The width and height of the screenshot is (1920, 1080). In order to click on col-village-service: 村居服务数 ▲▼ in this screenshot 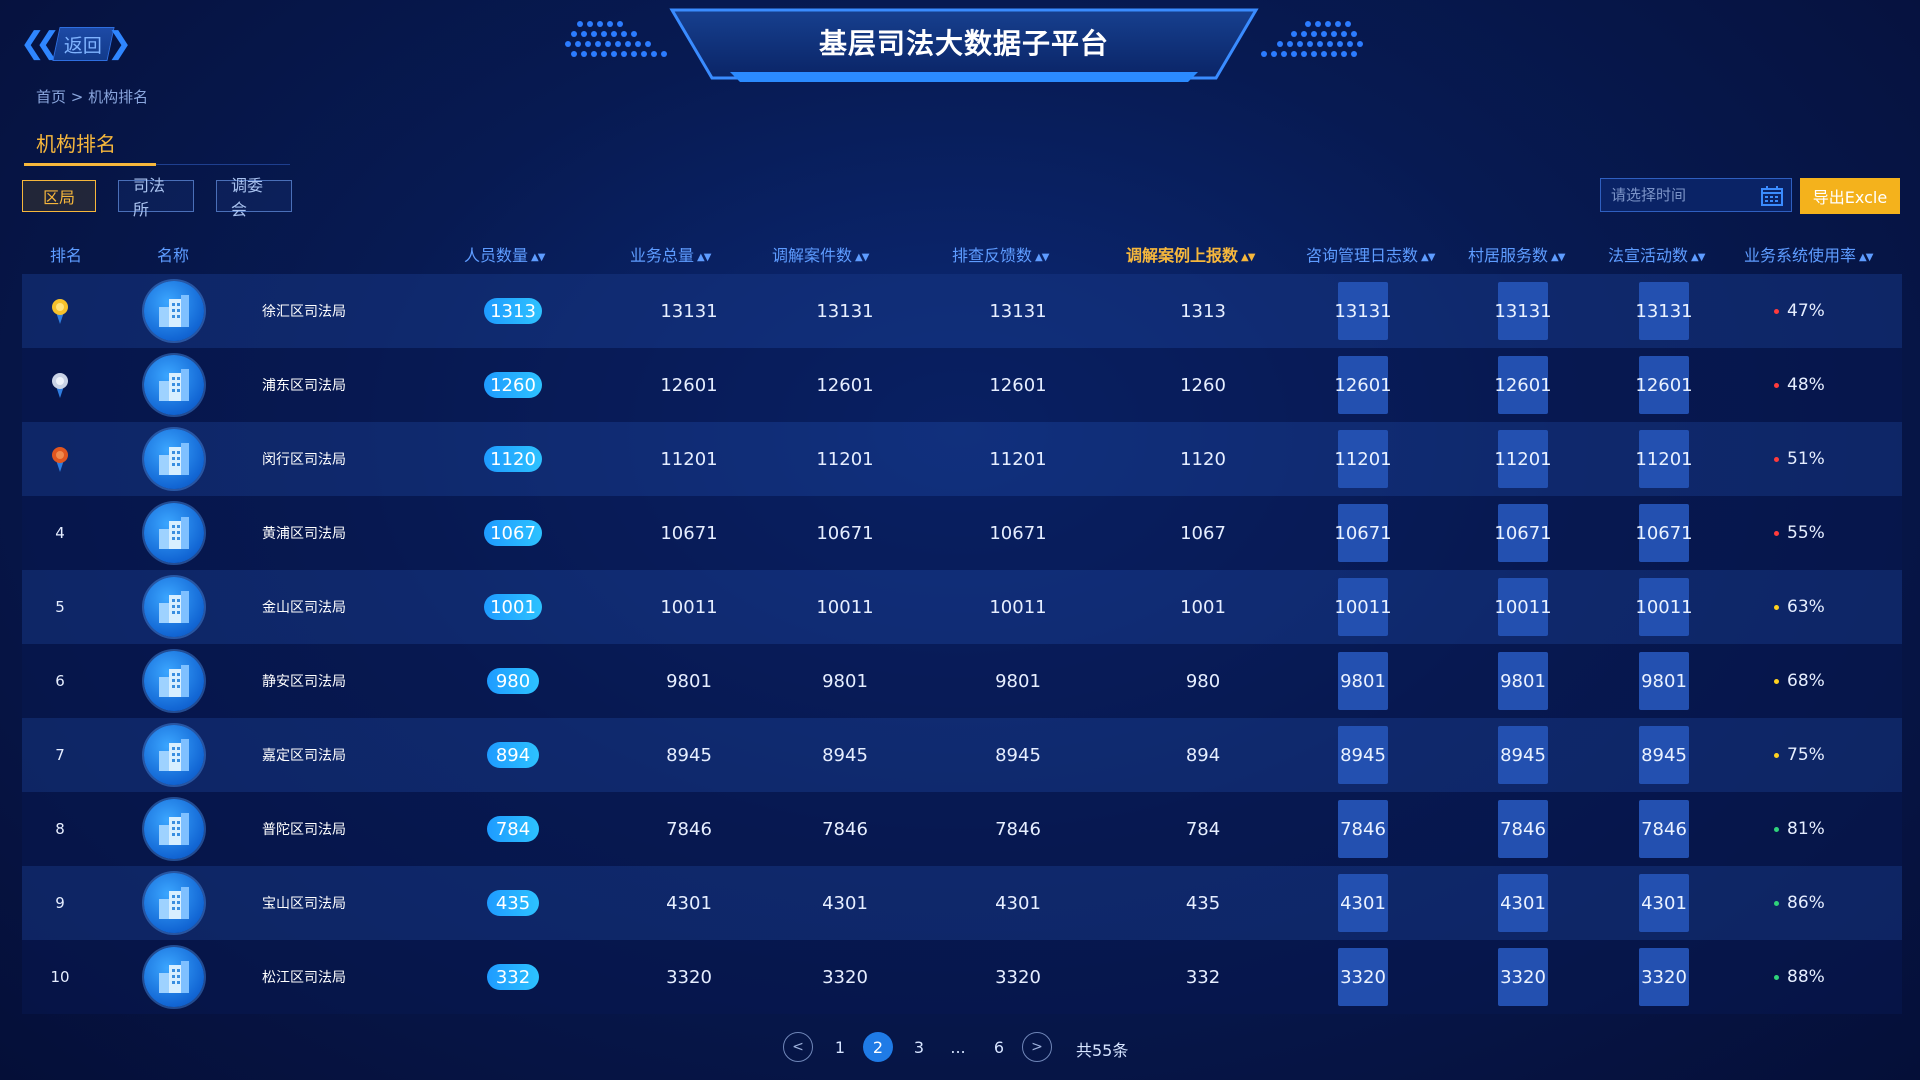, I will do `click(1516, 254)`.